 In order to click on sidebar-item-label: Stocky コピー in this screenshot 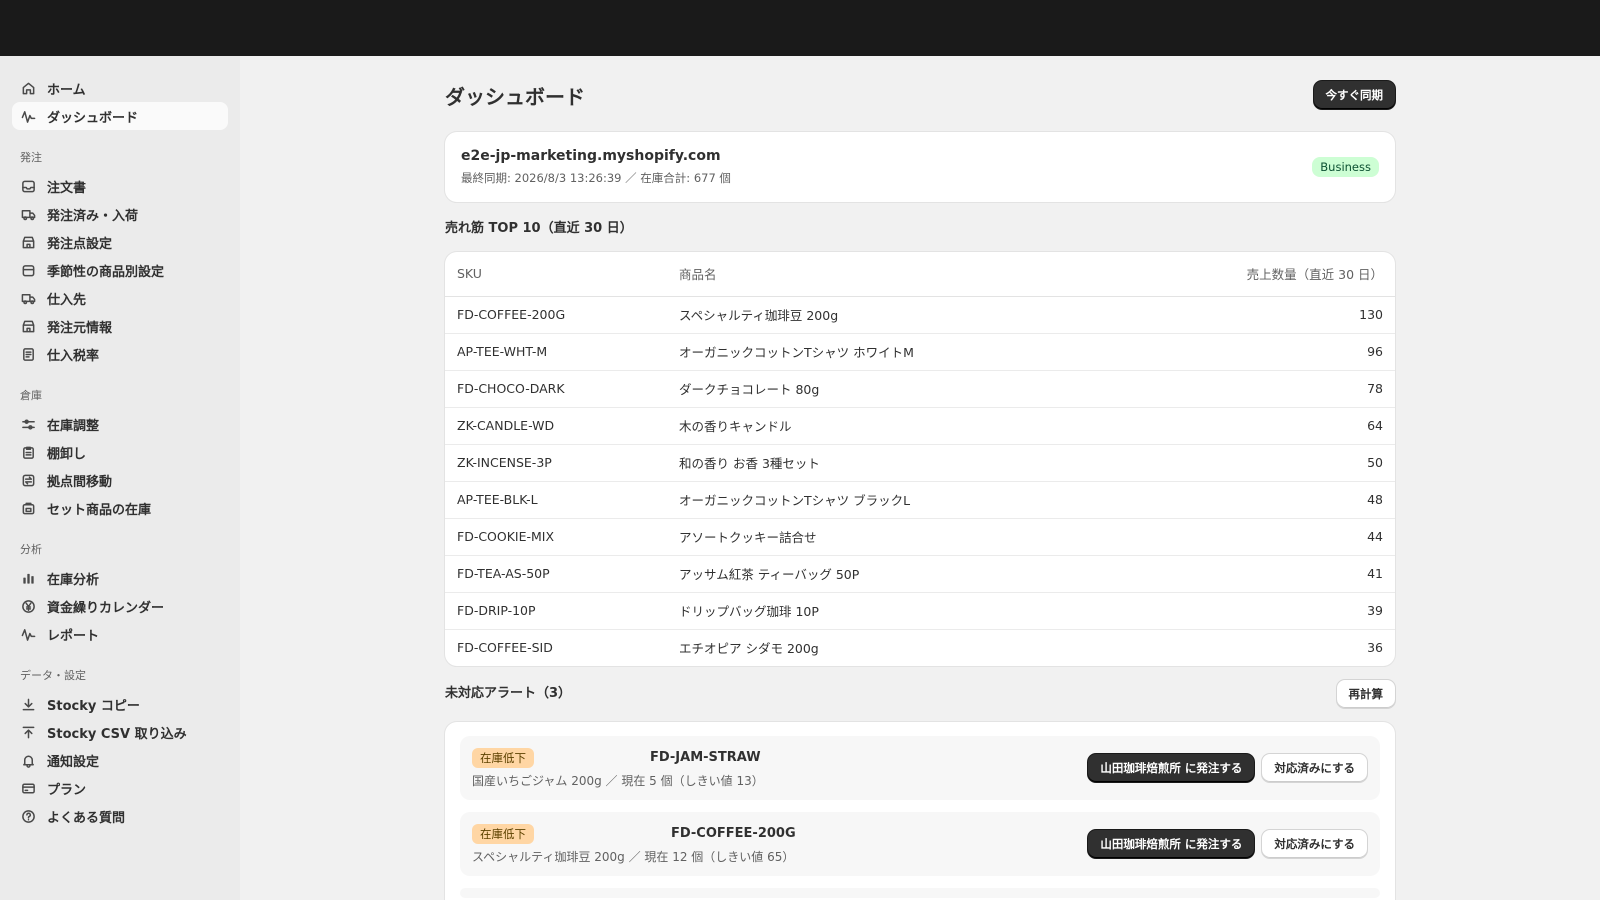, I will do `click(93, 706)`.